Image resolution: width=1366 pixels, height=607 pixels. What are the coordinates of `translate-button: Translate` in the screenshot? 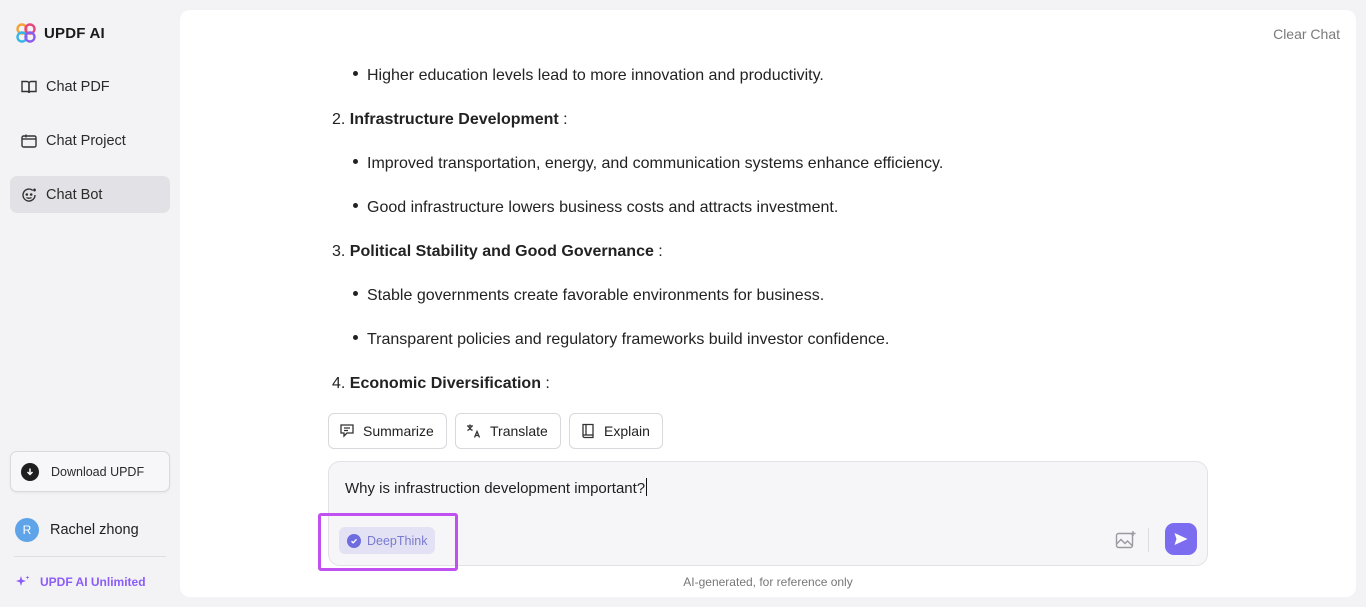 It's located at (508, 431).